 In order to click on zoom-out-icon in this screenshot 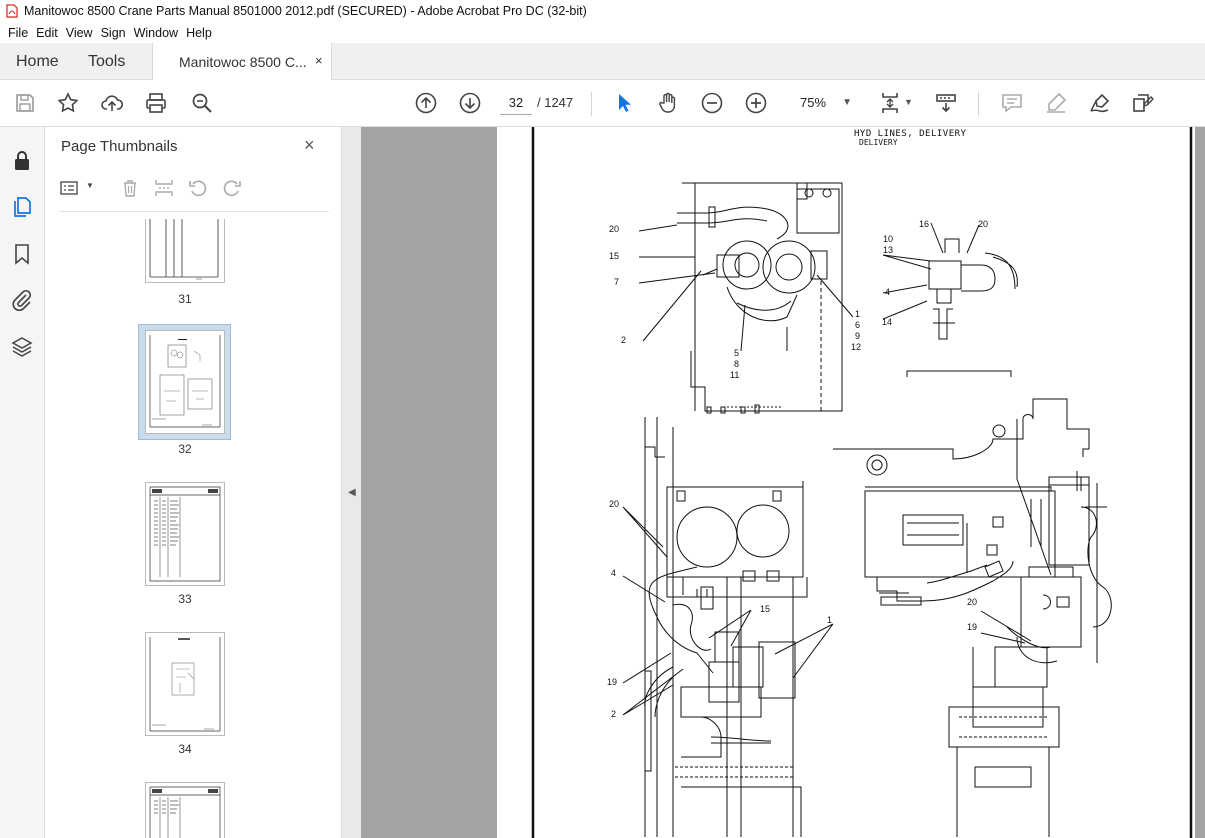, I will do `click(712, 103)`.